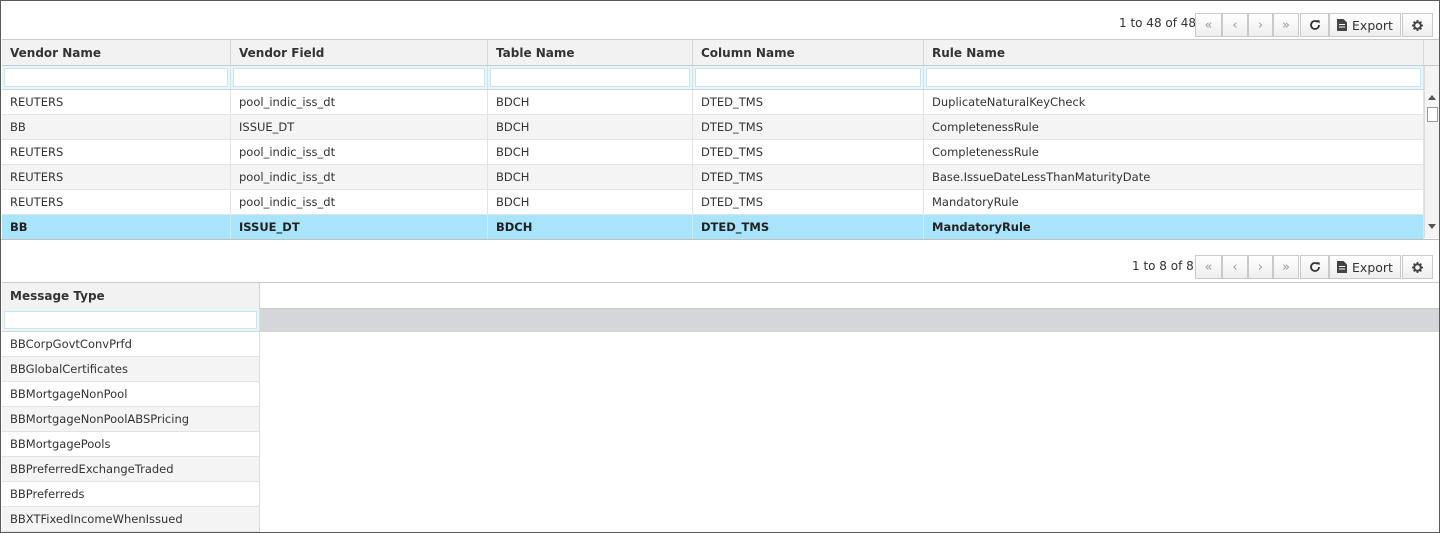  What do you see at coordinates (1431, 152) in the screenshot?
I see `top-grid-scrollbar` at bounding box center [1431, 152].